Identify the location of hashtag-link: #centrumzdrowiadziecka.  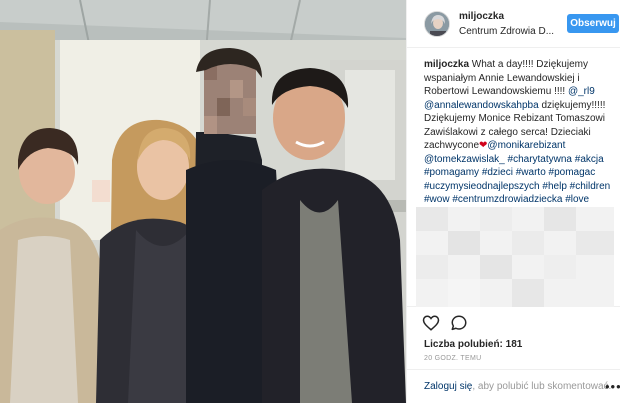
(507, 199).